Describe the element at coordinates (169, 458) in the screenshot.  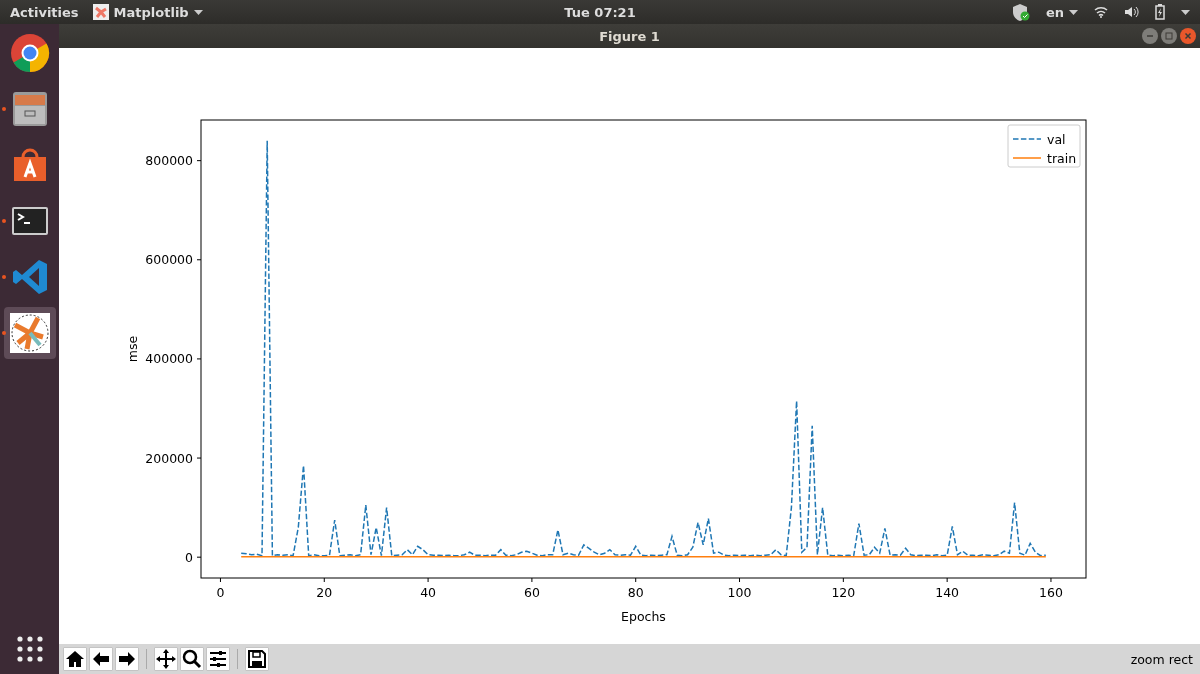
I see `y-tick-label: 200000` at that location.